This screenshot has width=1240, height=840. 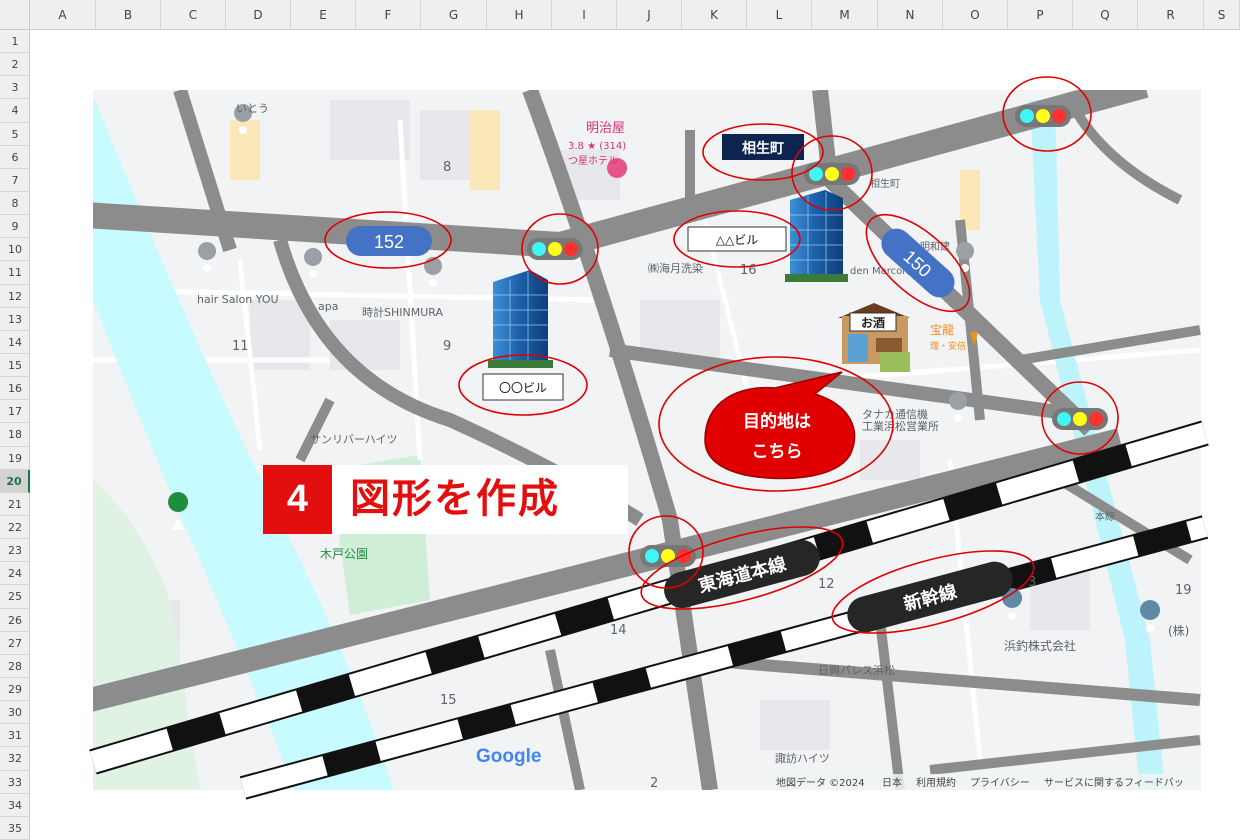 What do you see at coordinates (1114, 783) in the screenshot?
I see `footer-feedback: サービスに関するフィードバッ` at bounding box center [1114, 783].